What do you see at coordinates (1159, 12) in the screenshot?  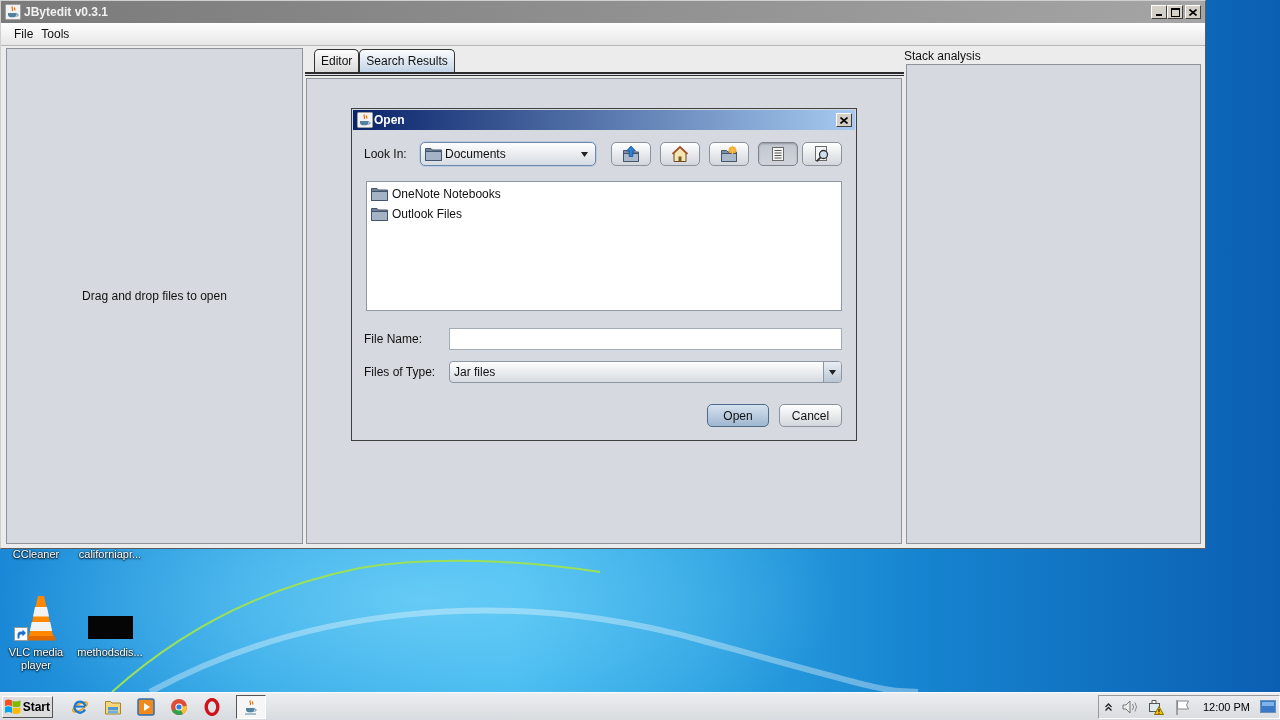 I see `minimize-button` at bounding box center [1159, 12].